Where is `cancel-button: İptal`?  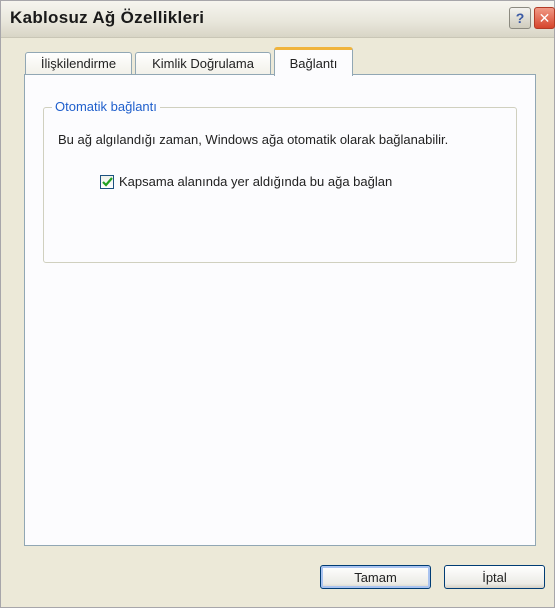 cancel-button: İptal is located at coordinates (494, 577).